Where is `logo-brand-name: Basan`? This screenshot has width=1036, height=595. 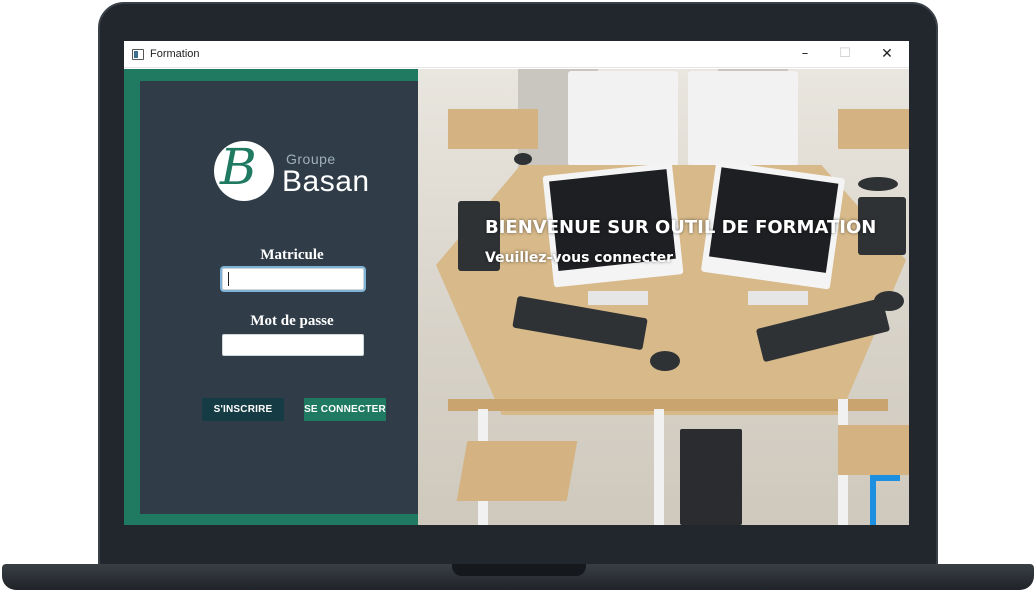
logo-brand-name: Basan is located at coordinates (326, 181).